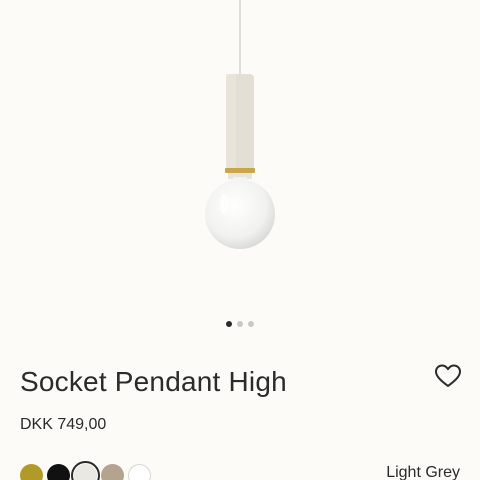 The height and width of the screenshot is (480, 480). I want to click on heart-icon, so click(448, 375).